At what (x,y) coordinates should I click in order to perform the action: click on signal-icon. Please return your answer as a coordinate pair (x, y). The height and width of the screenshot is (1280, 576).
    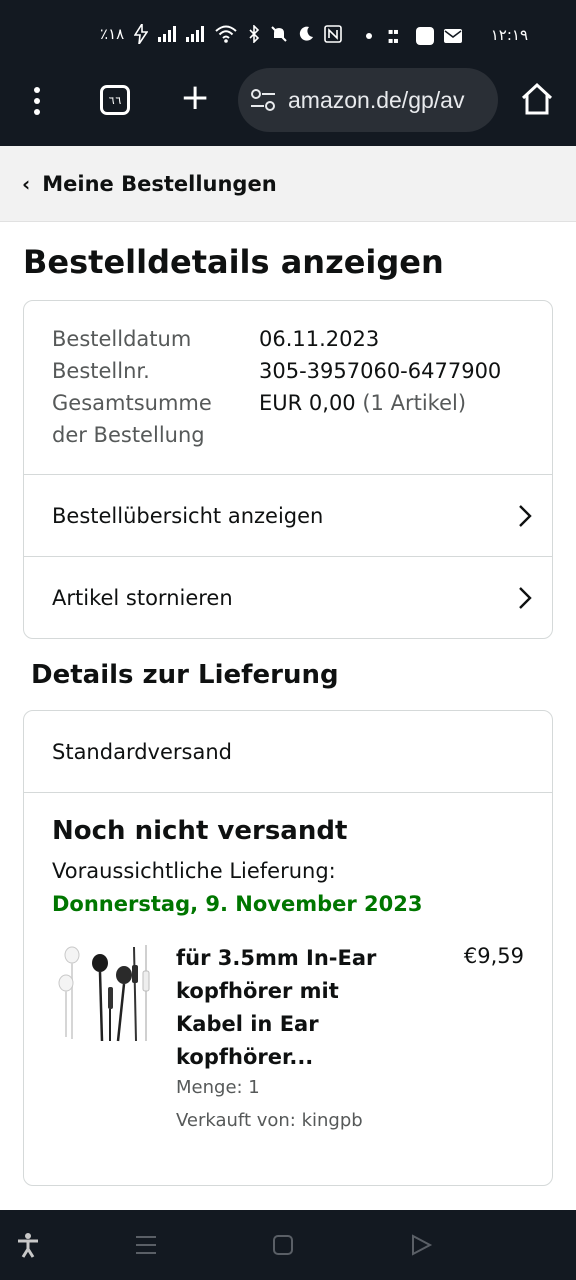
    Looking at the image, I should click on (167, 34).